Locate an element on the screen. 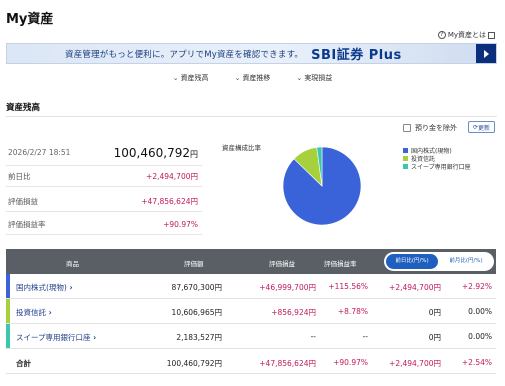 The height and width of the screenshot is (386, 505). legend-item: 投資信託 is located at coordinates (437, 159).